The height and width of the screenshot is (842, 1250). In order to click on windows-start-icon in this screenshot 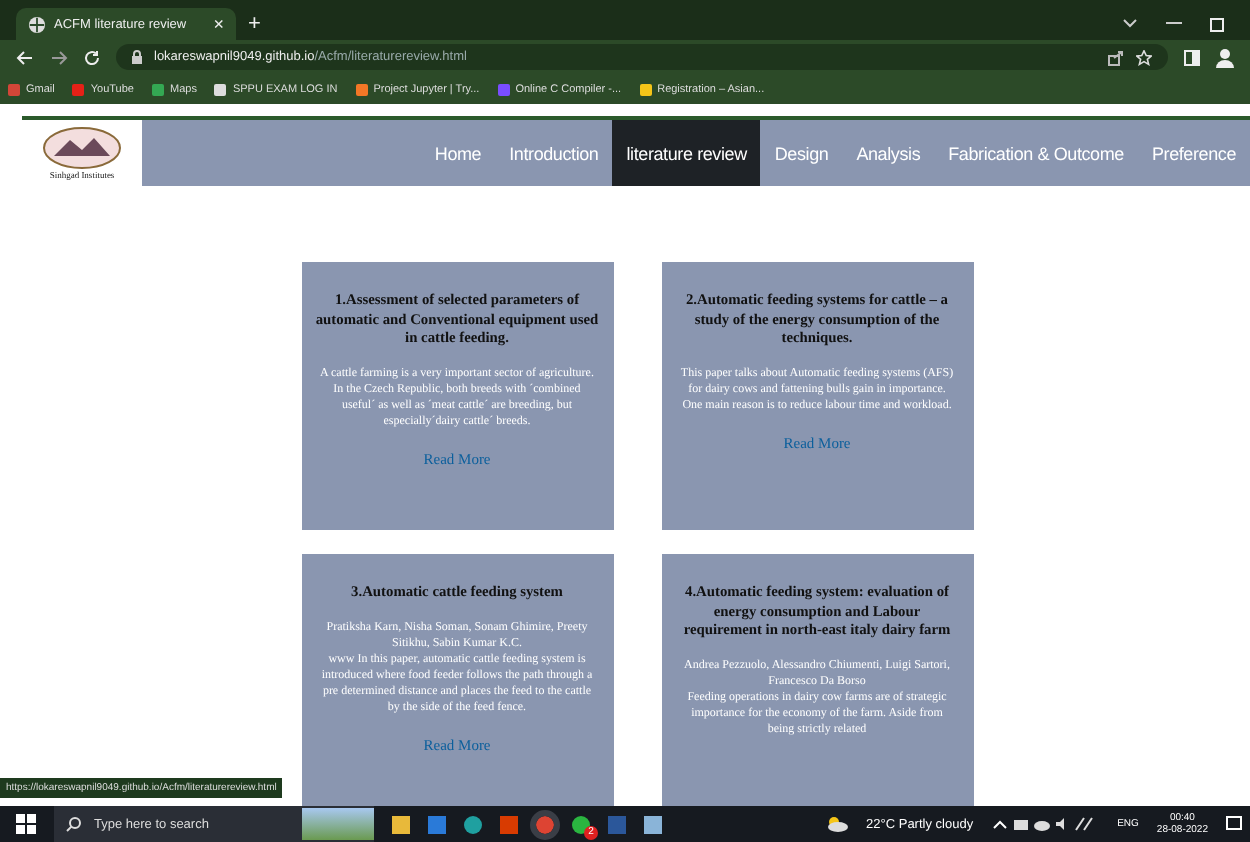, I will do `click(26, 824)`.